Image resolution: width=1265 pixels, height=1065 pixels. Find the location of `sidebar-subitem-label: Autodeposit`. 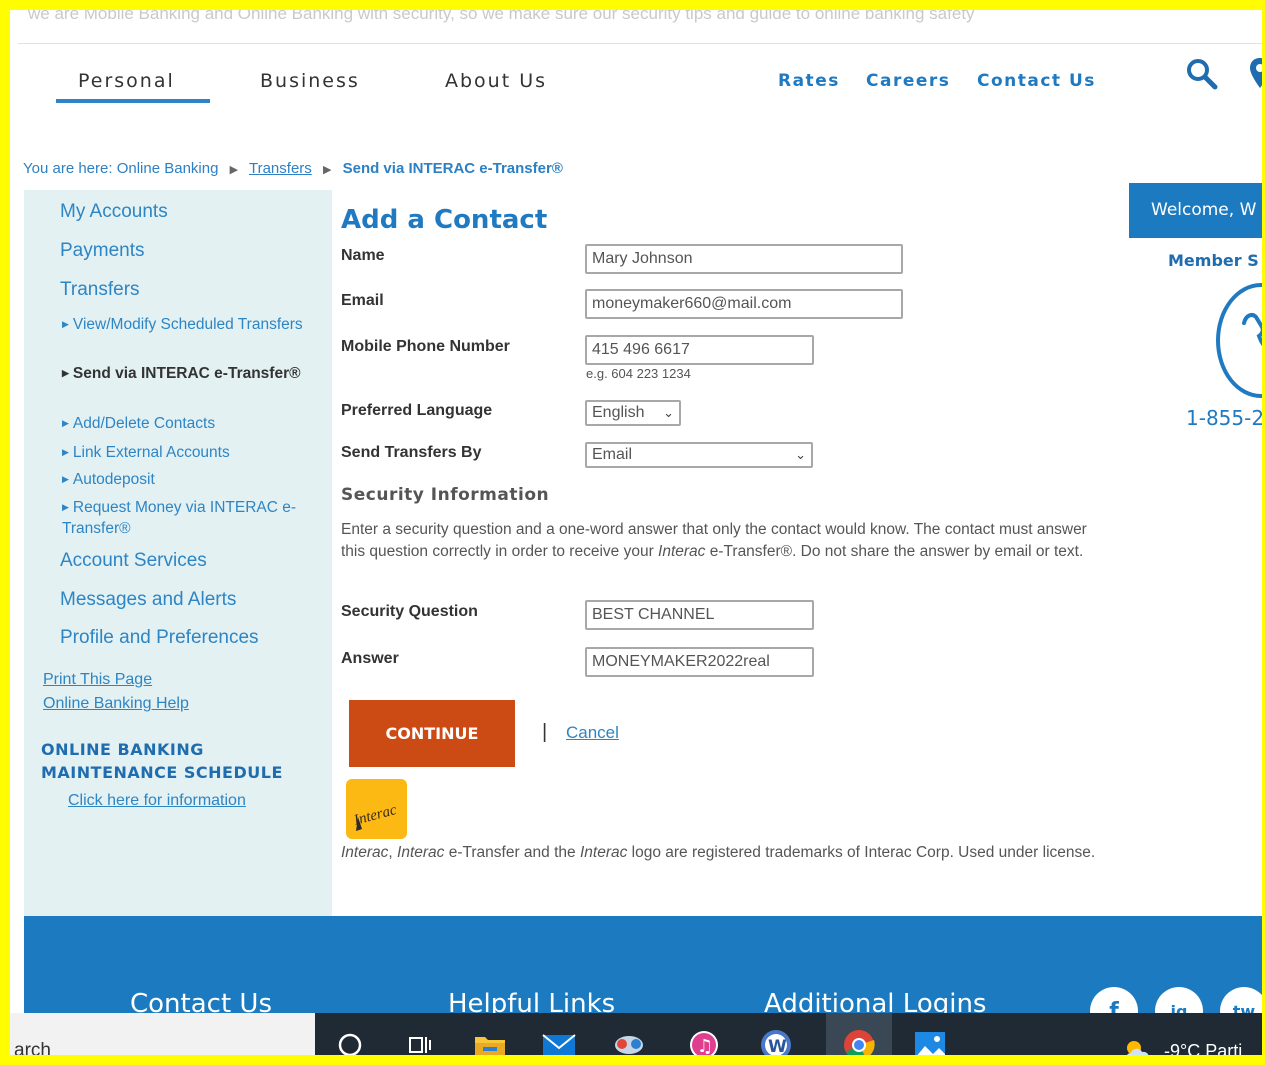

sidebar-subitem-label: Autodeposit is located at coordinates (113, 479).